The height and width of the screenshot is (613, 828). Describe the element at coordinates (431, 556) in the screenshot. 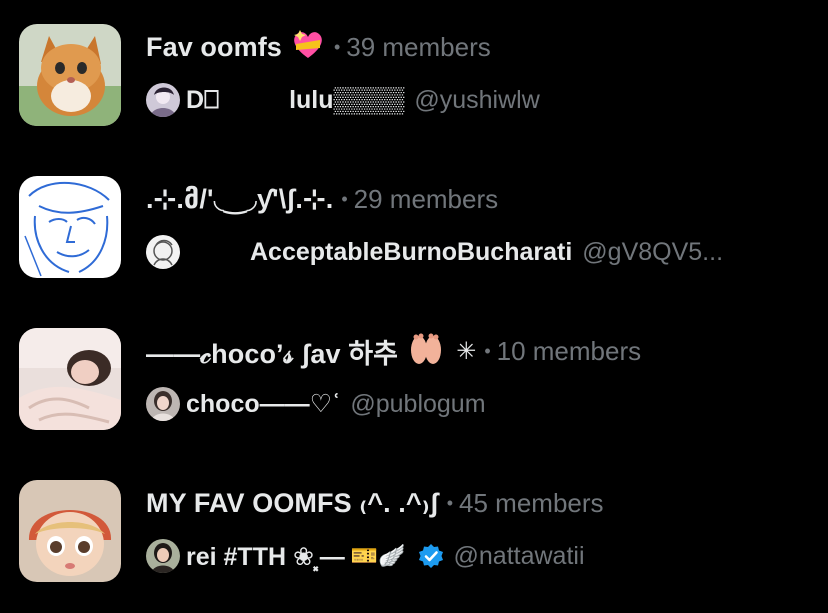

I see `verified-badge-icon` at that location.